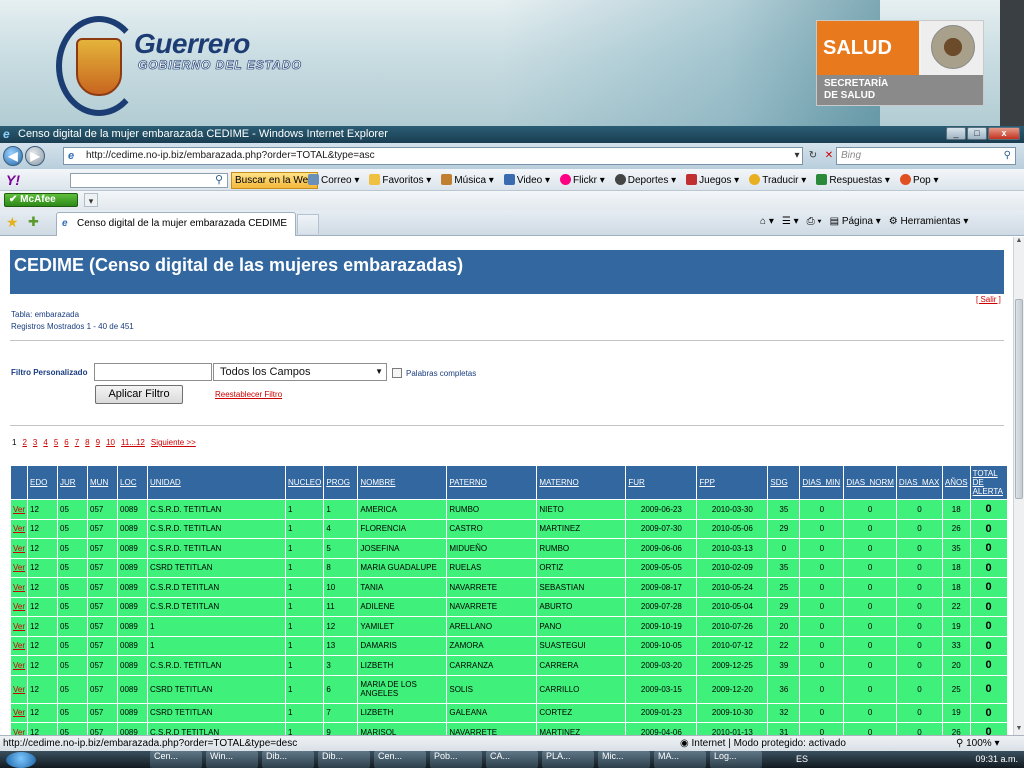 This screenshot has width=1024, height=768. I want to click on refresh-icon: ↻, so click(813, 156).